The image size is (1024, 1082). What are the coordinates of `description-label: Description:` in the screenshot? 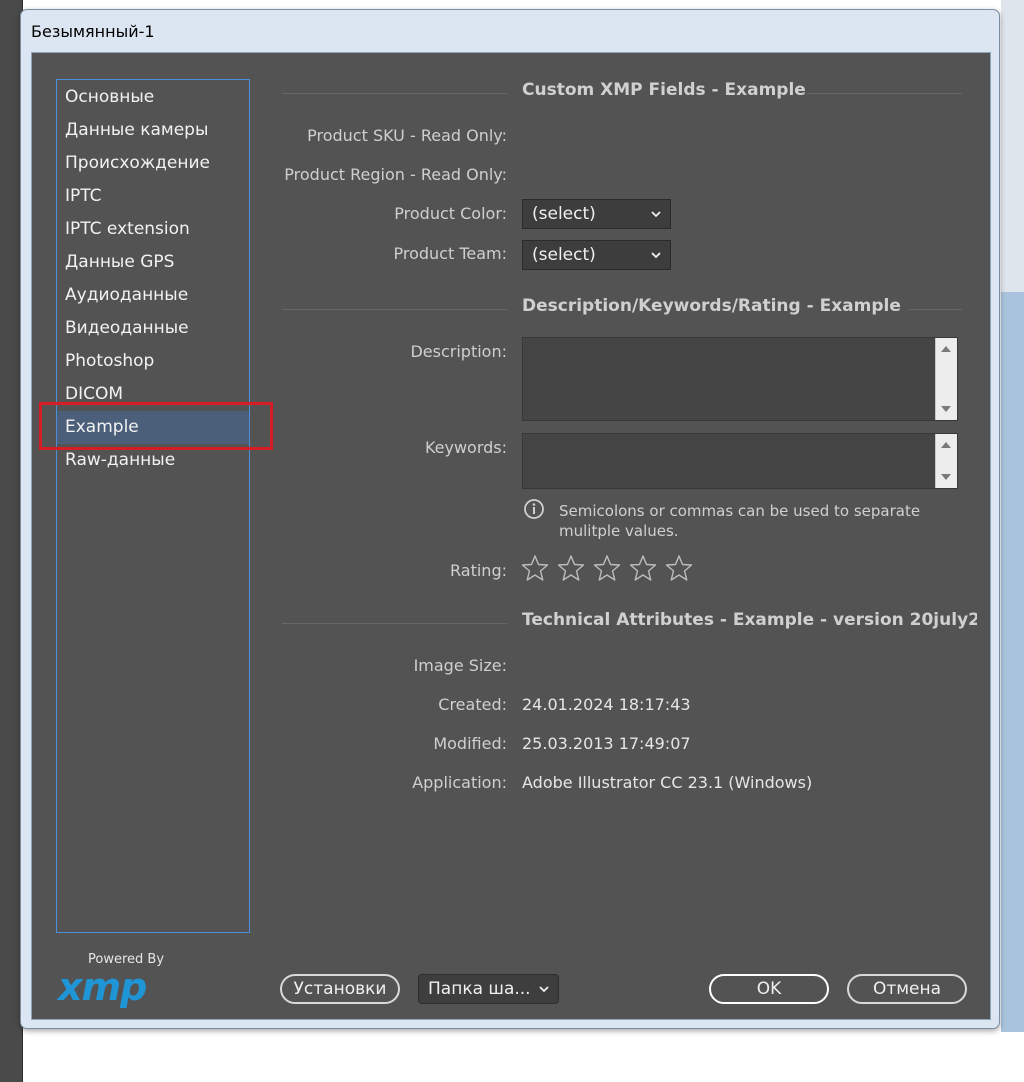 It's located at (458, 351).